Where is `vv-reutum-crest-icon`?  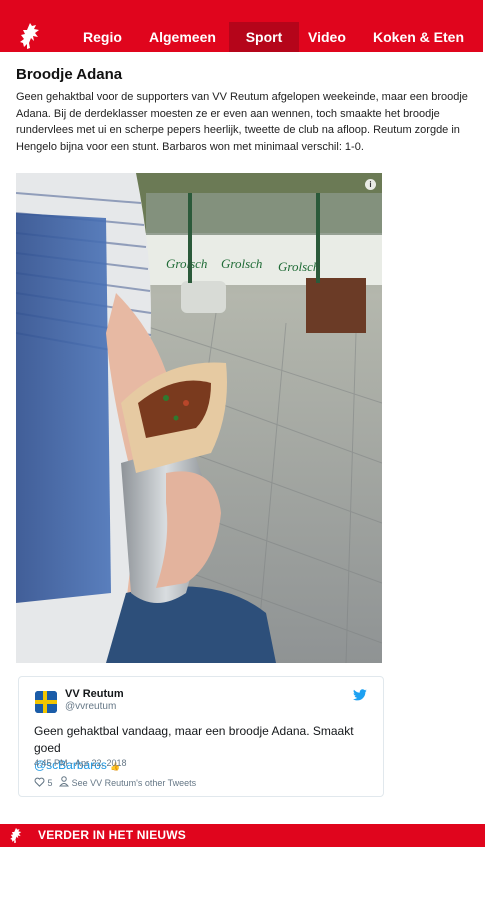 vv-reutum-crest-icon is located at coordinates (46, 702).